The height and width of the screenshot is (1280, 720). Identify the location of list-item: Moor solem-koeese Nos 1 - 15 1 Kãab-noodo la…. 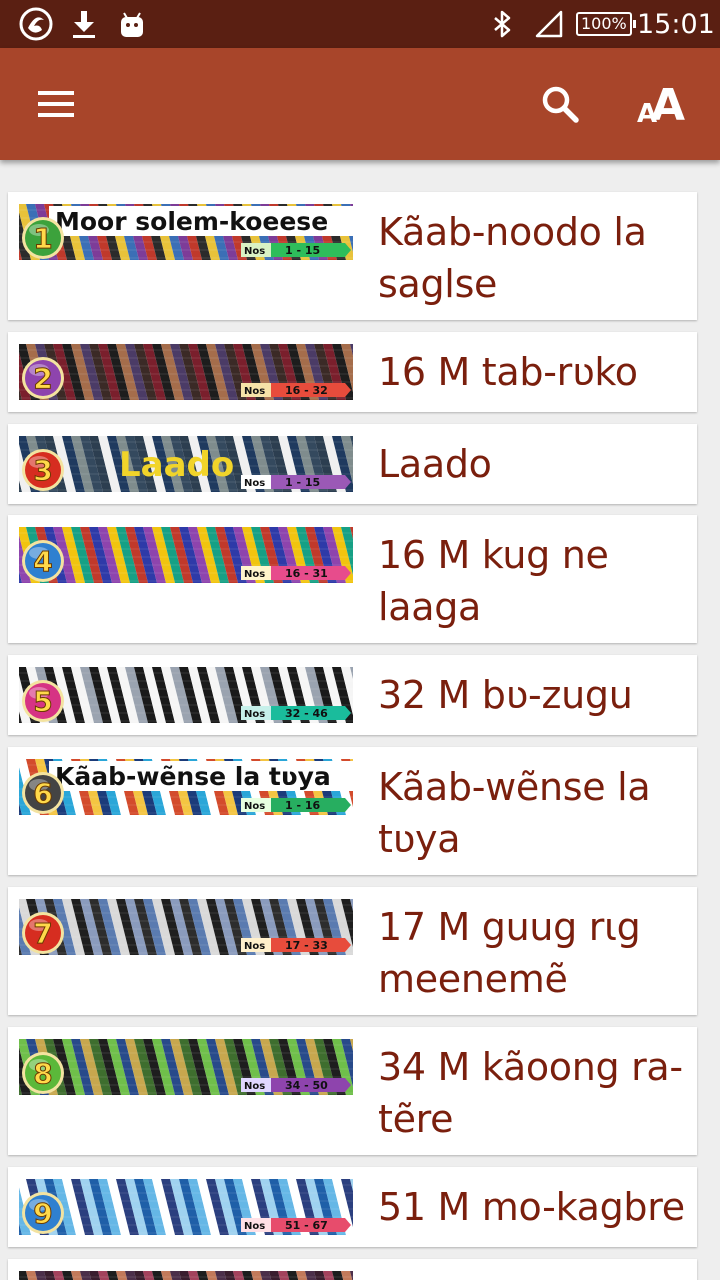
(352, 256).